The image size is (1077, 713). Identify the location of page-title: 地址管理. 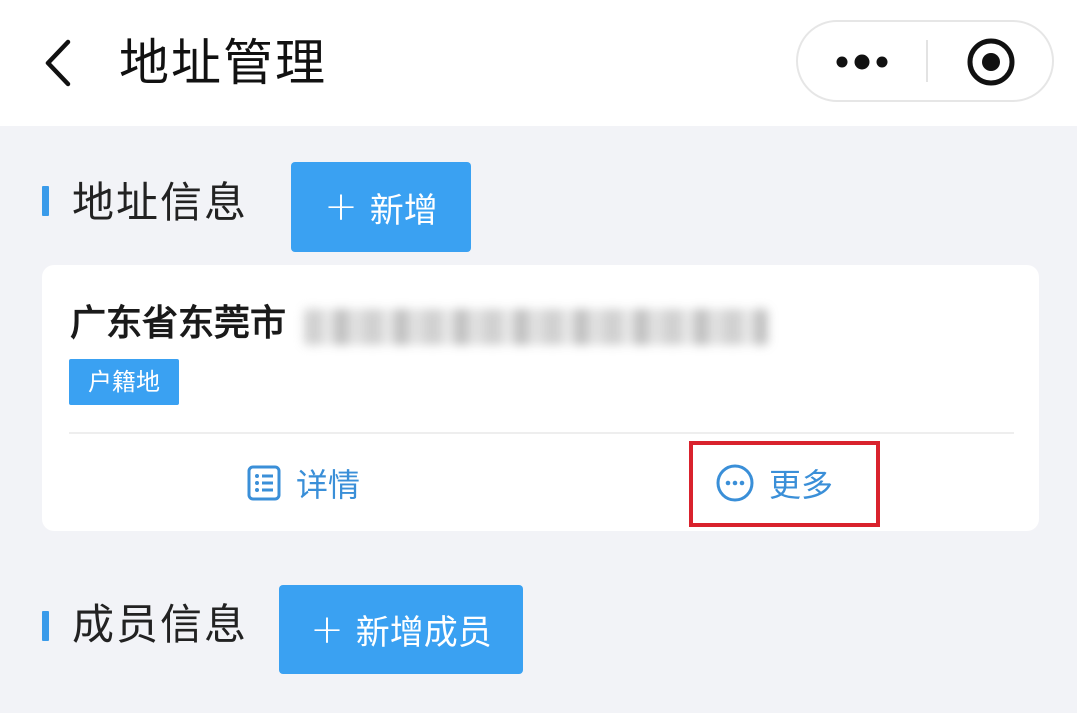
(223, 63).